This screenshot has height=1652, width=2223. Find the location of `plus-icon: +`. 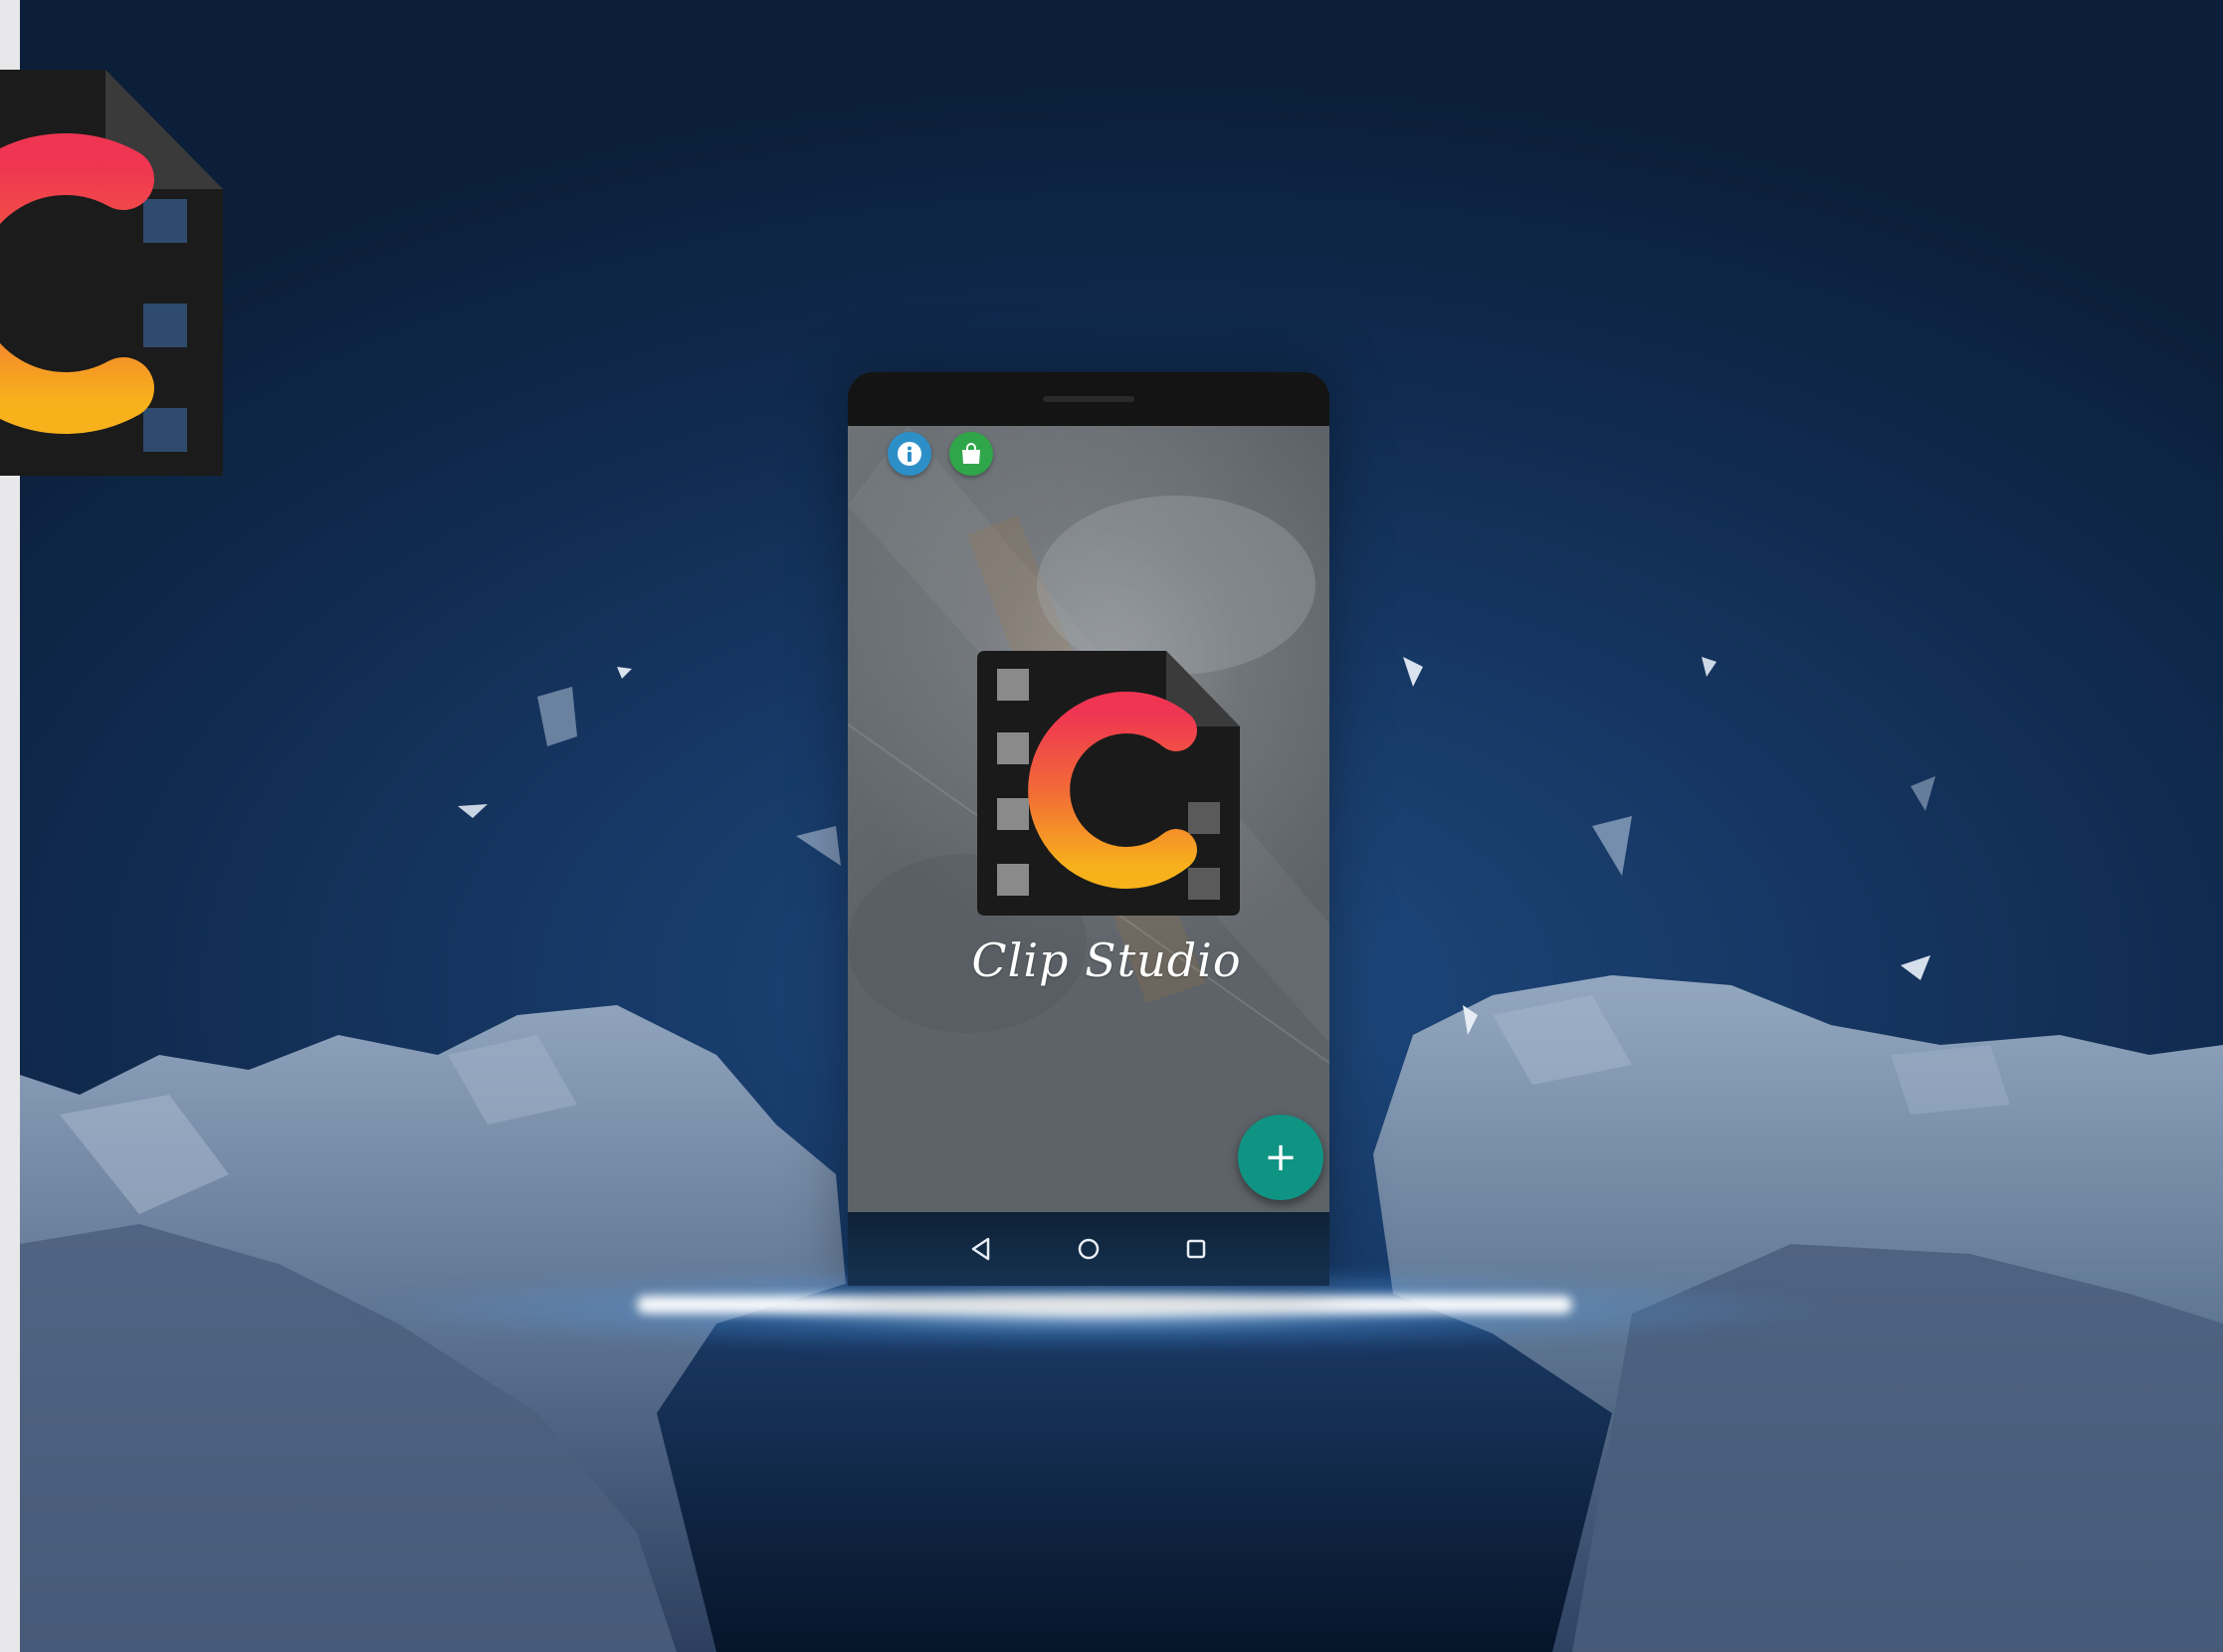

plus-icon: + is located at coordinates (1281, 1157).